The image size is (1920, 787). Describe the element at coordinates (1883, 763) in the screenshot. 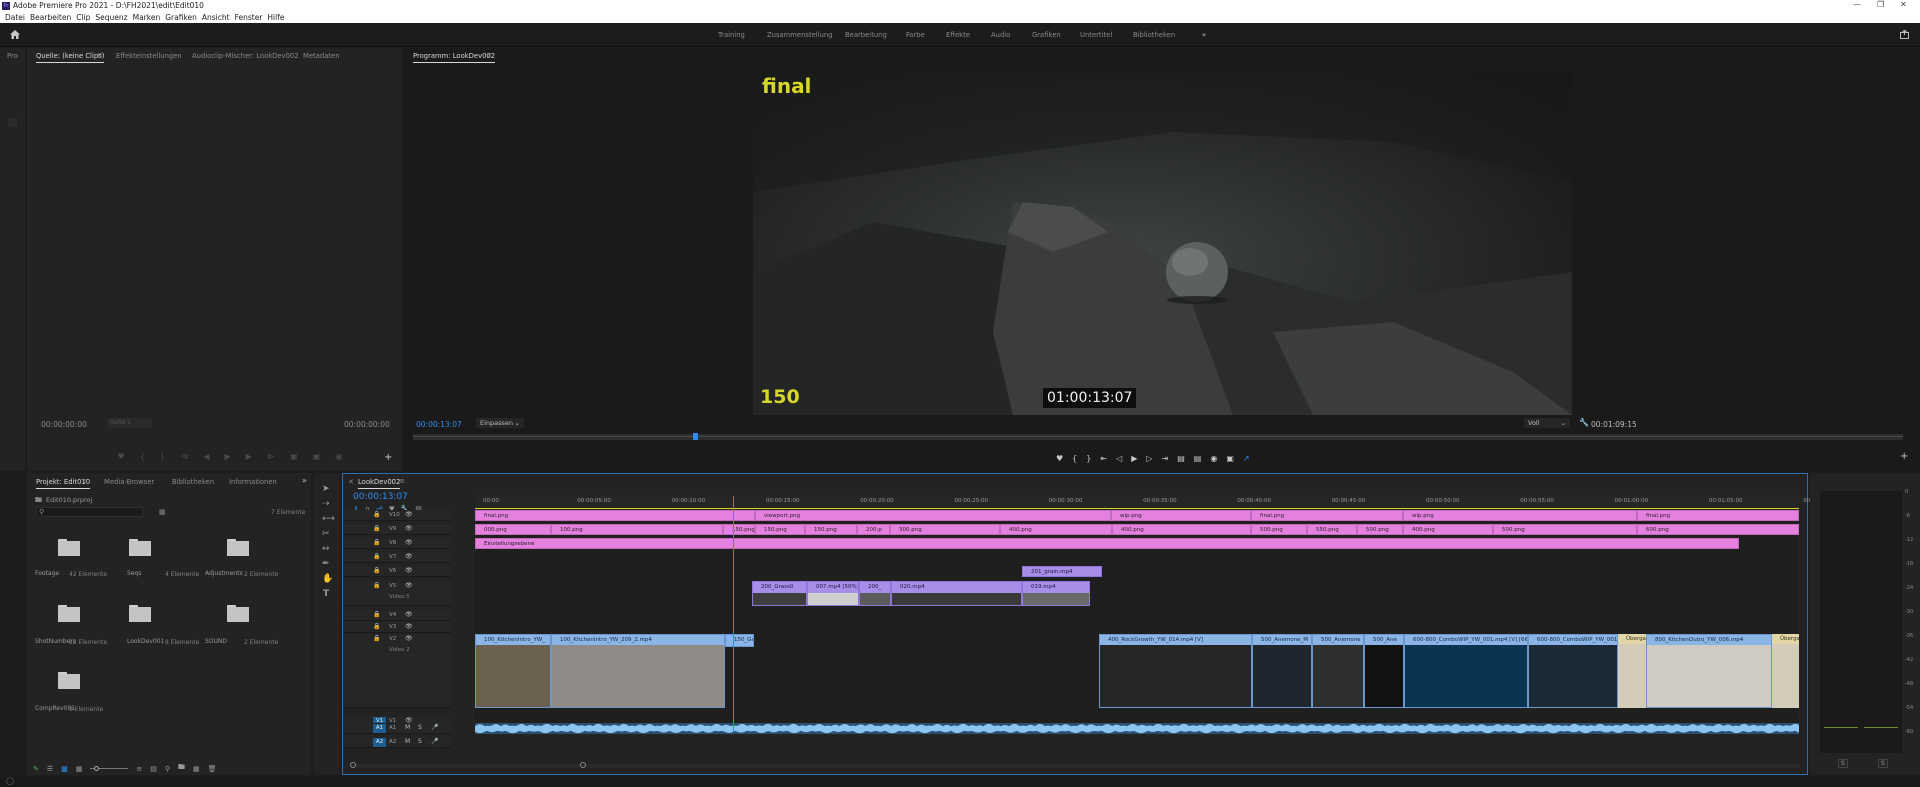

I see `solo-right-button: S` at that location.